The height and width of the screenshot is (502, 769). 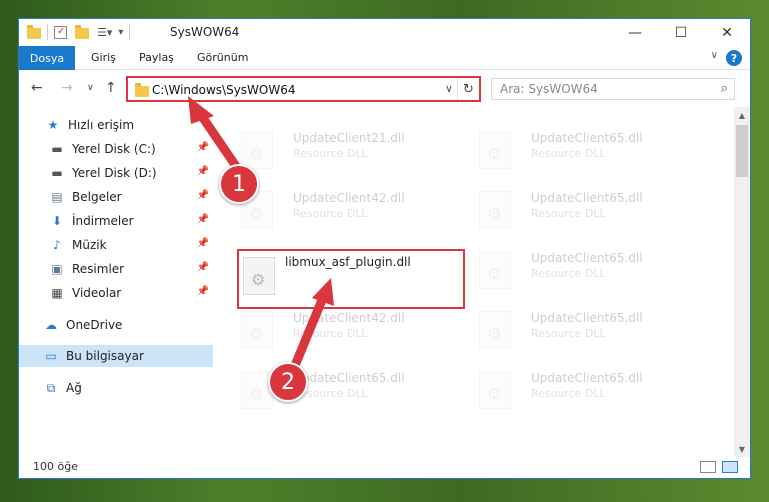 I want to click on back-arrow-icon: ←, so click(x=37, y=88).